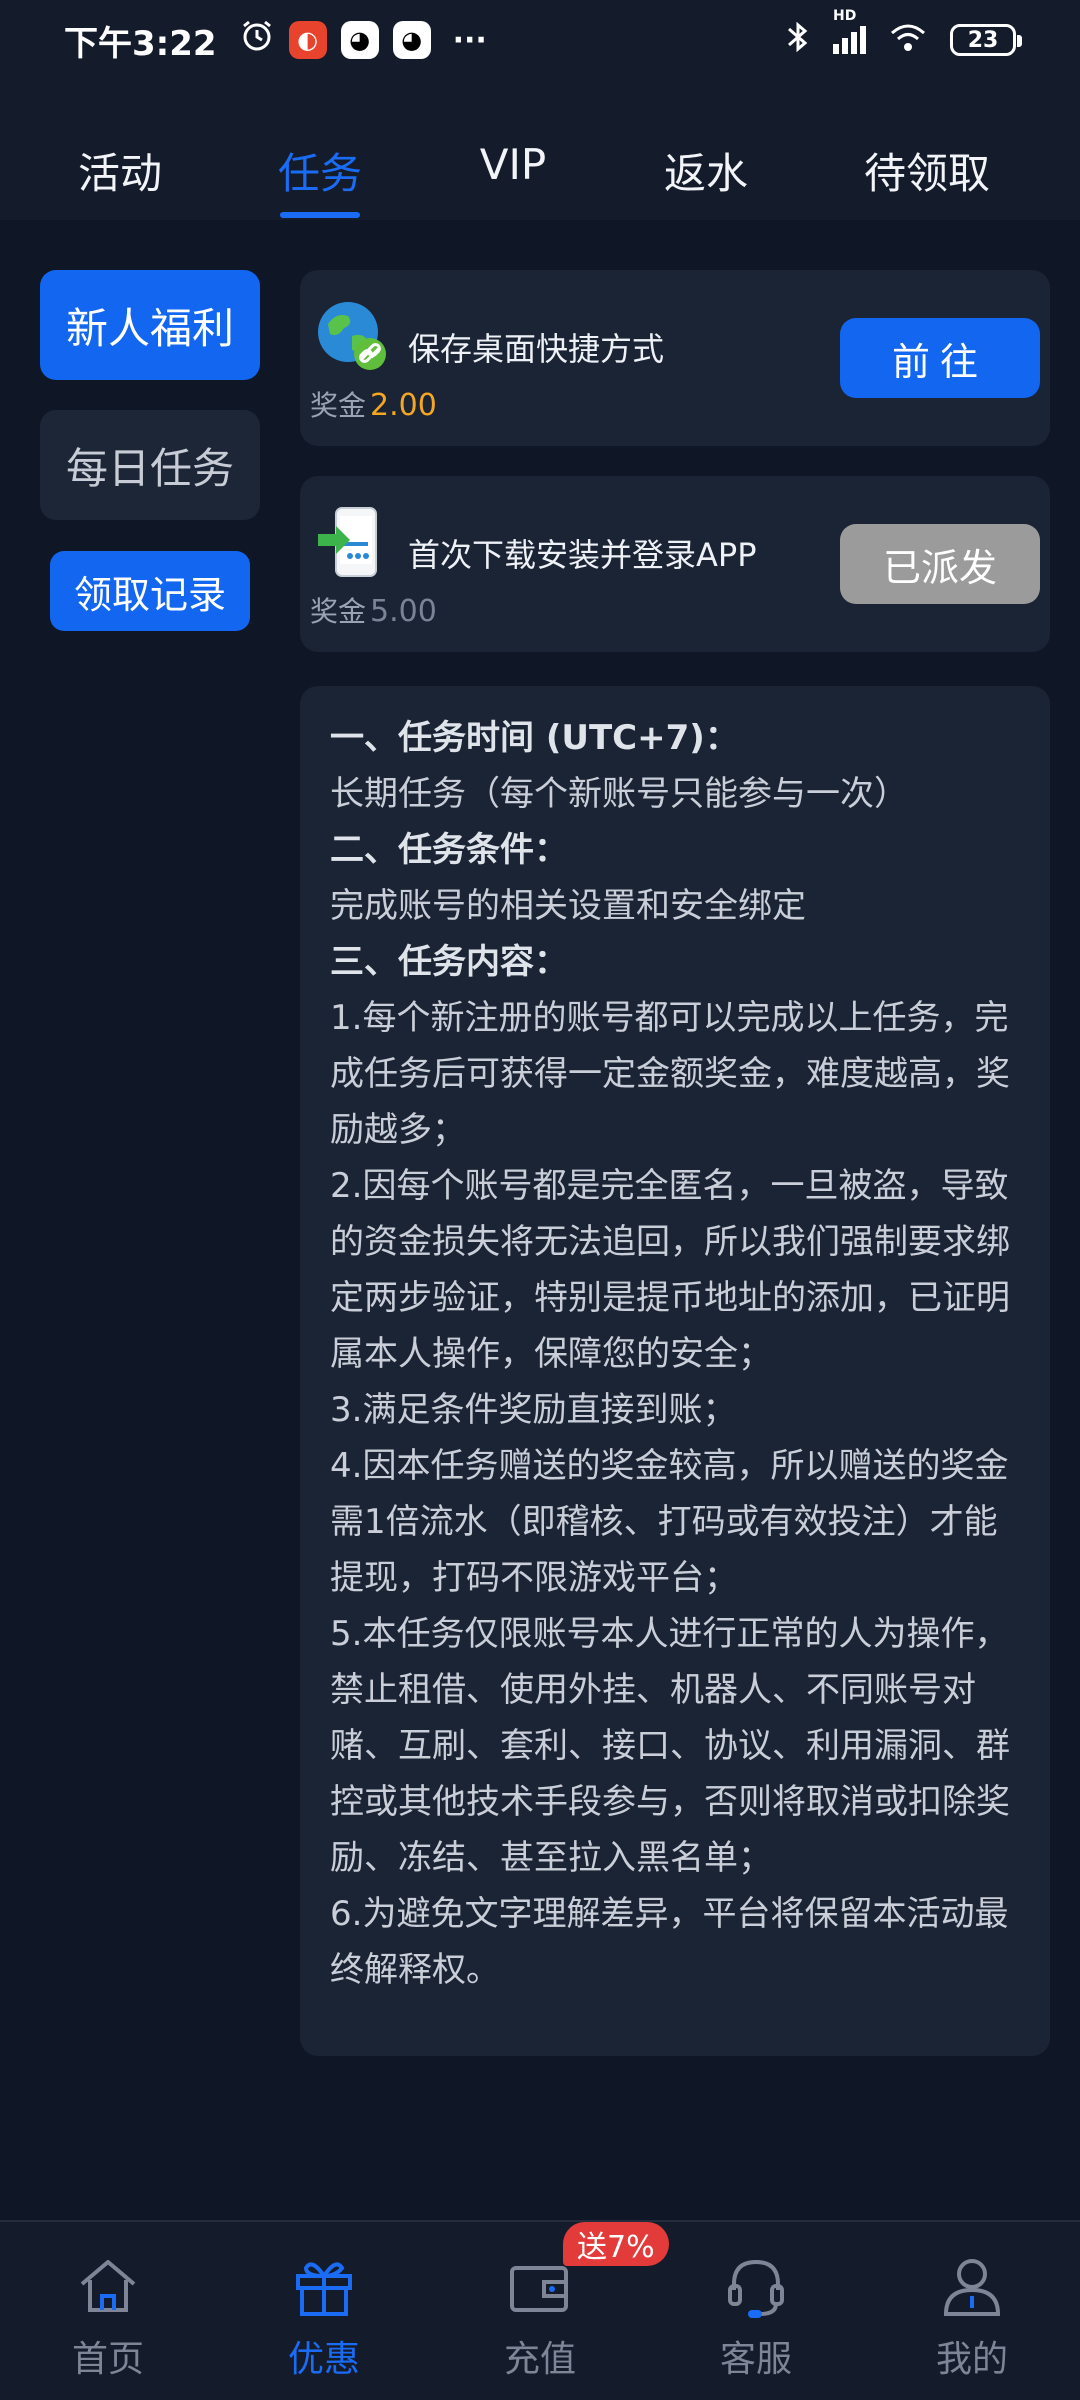 Image resolution: width=1080 pixels, height=2400 pixels. What do you see at coordinates (449, 962) in the screenshot?
I see `rules-heading-content: 三、任务内容：` at bounding box center [449, 962].